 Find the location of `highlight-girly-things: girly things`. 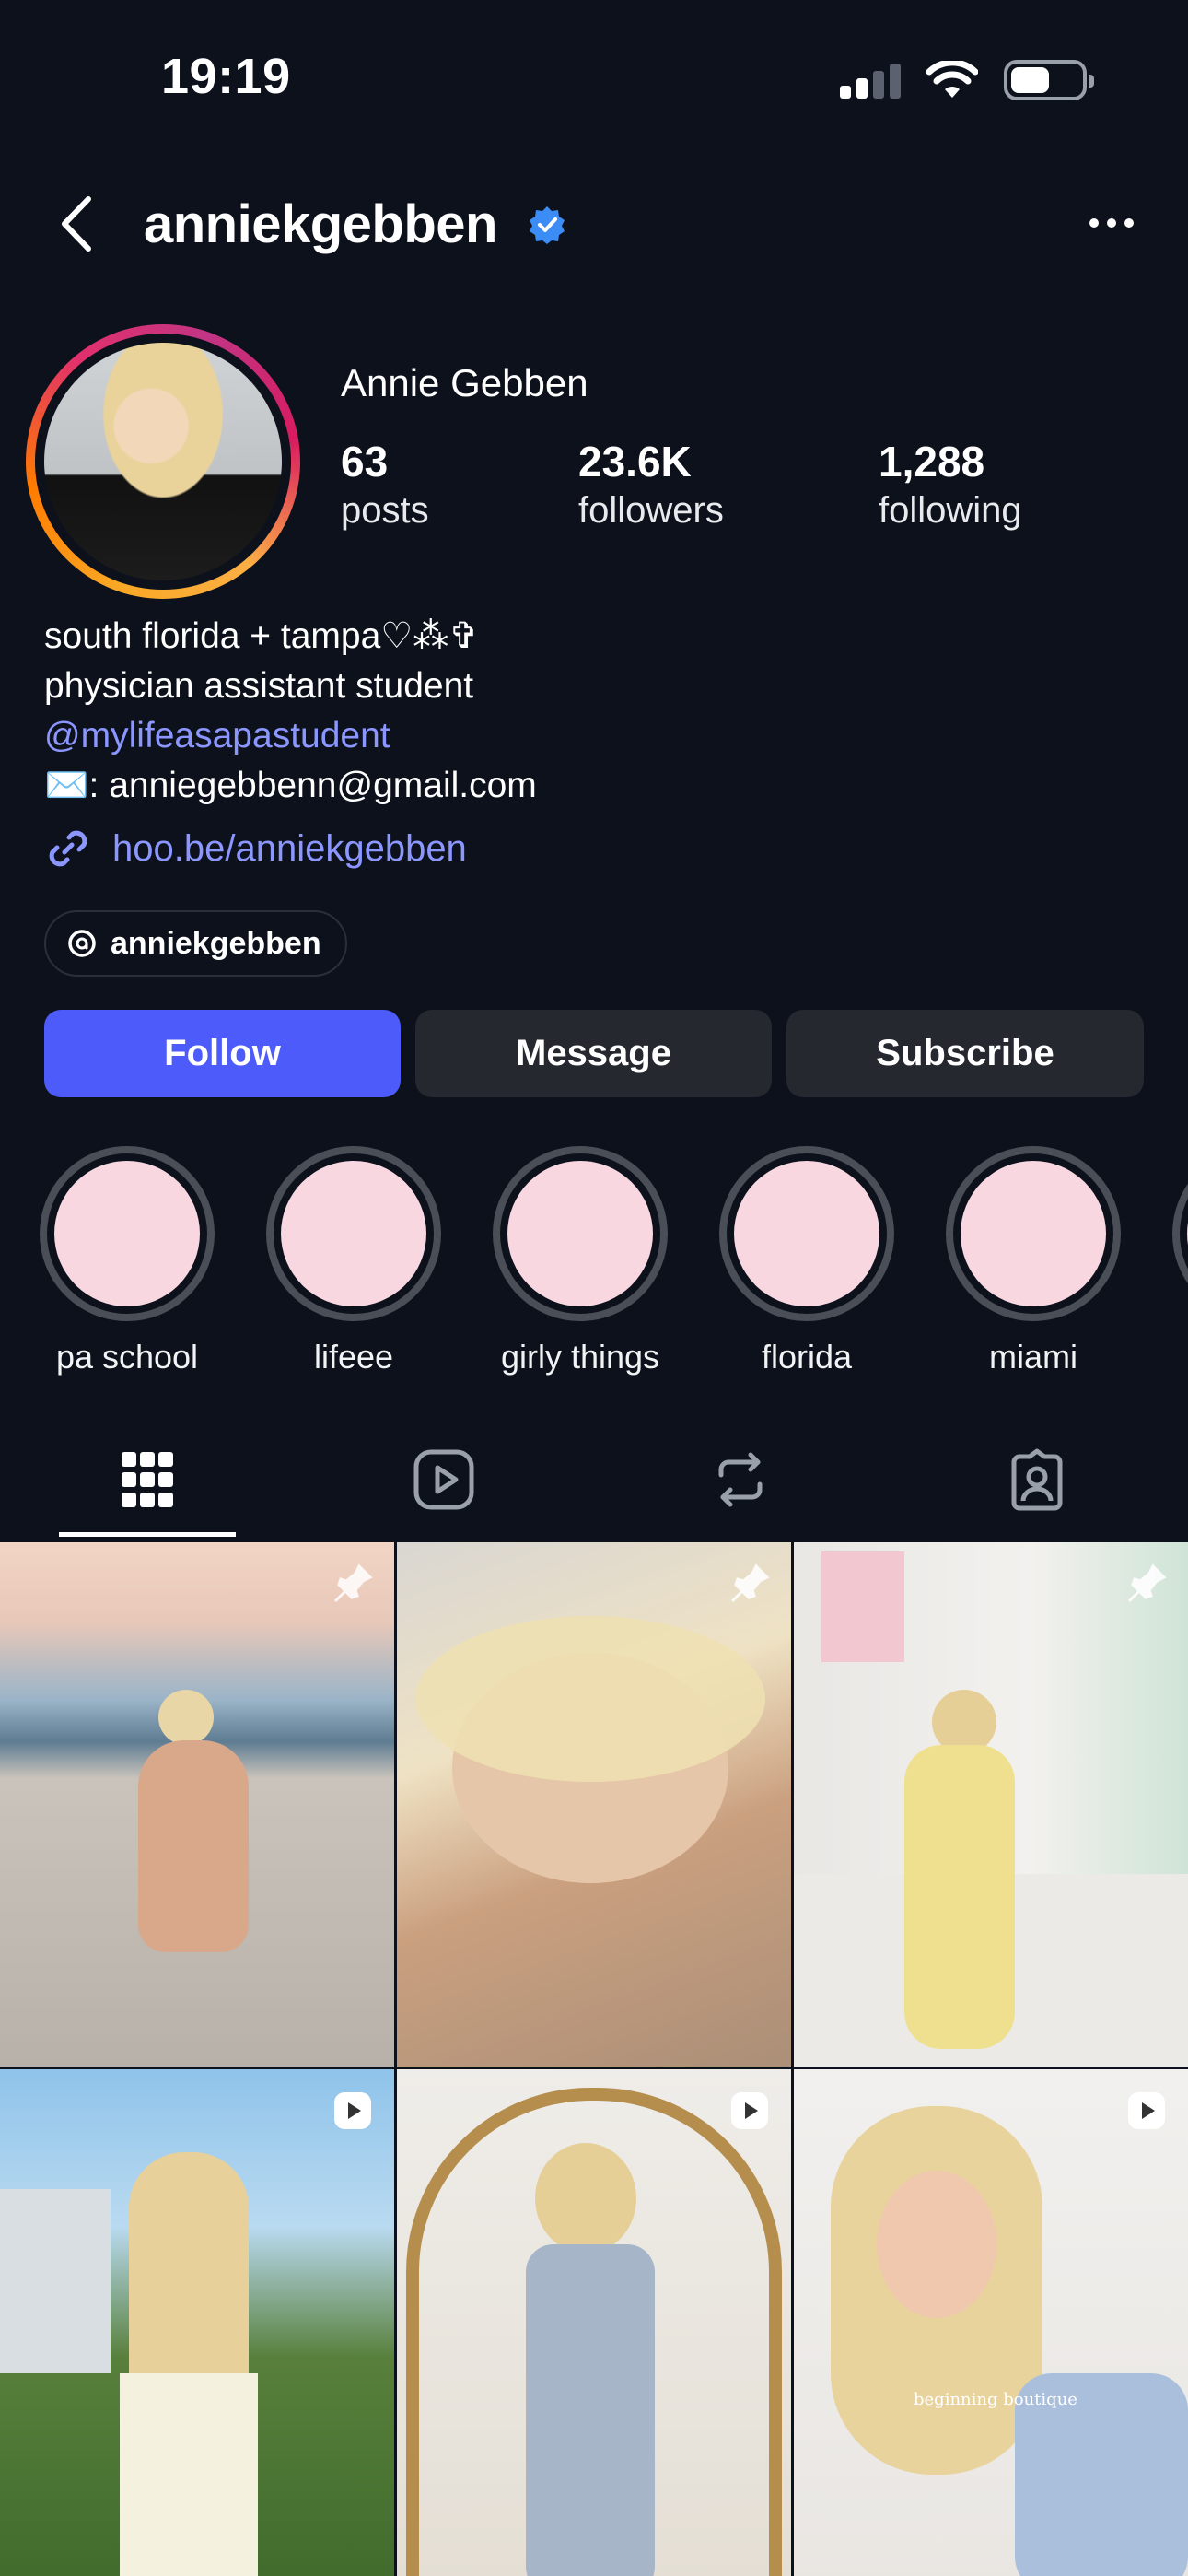

highlight-girly-things: girly things is located at coordinates (580, 1261).